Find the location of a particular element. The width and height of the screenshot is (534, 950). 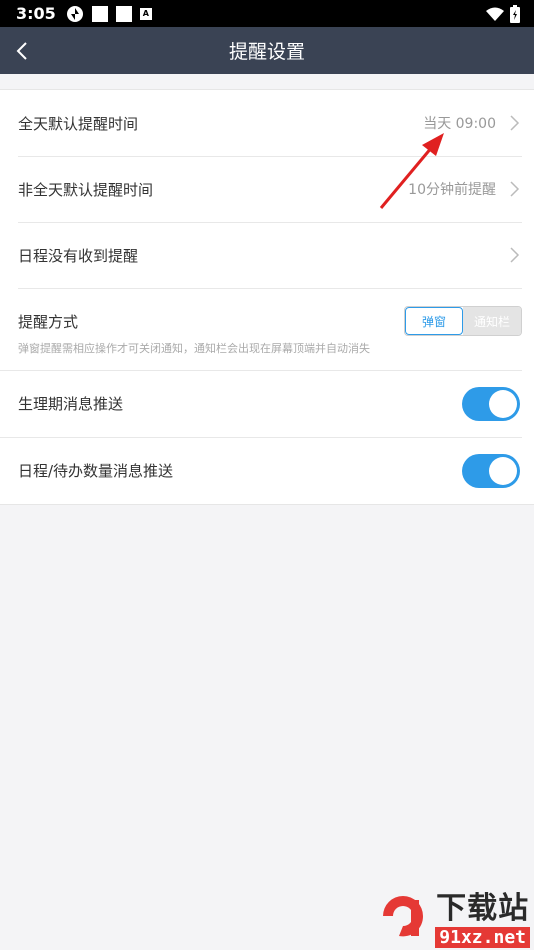

period-push-toggle is located at coordinates (491, 403).